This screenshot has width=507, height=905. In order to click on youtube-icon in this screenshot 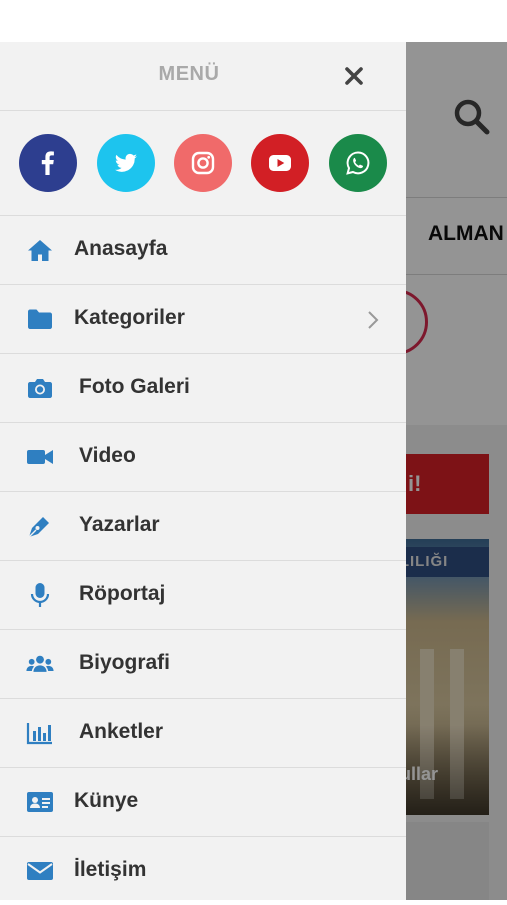, I will do `click(280, 163)`.